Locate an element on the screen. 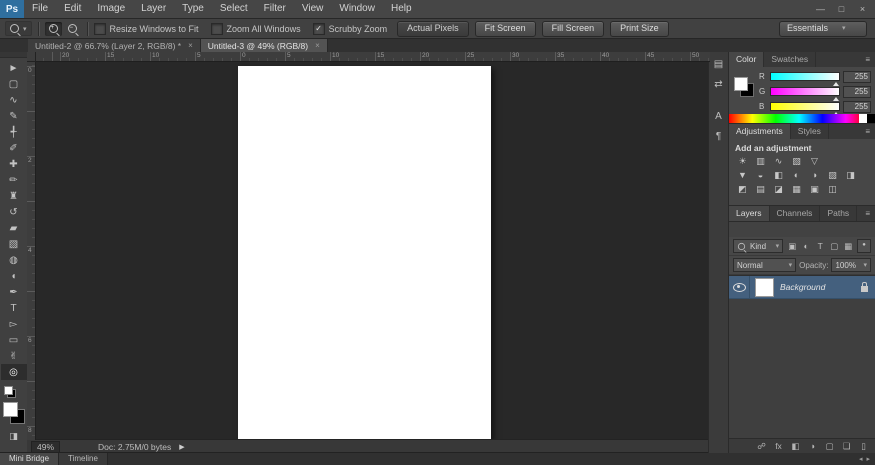 The width and height of the screenshot is (875, 465). restore-button: □ is located at coordinates (841, 9).